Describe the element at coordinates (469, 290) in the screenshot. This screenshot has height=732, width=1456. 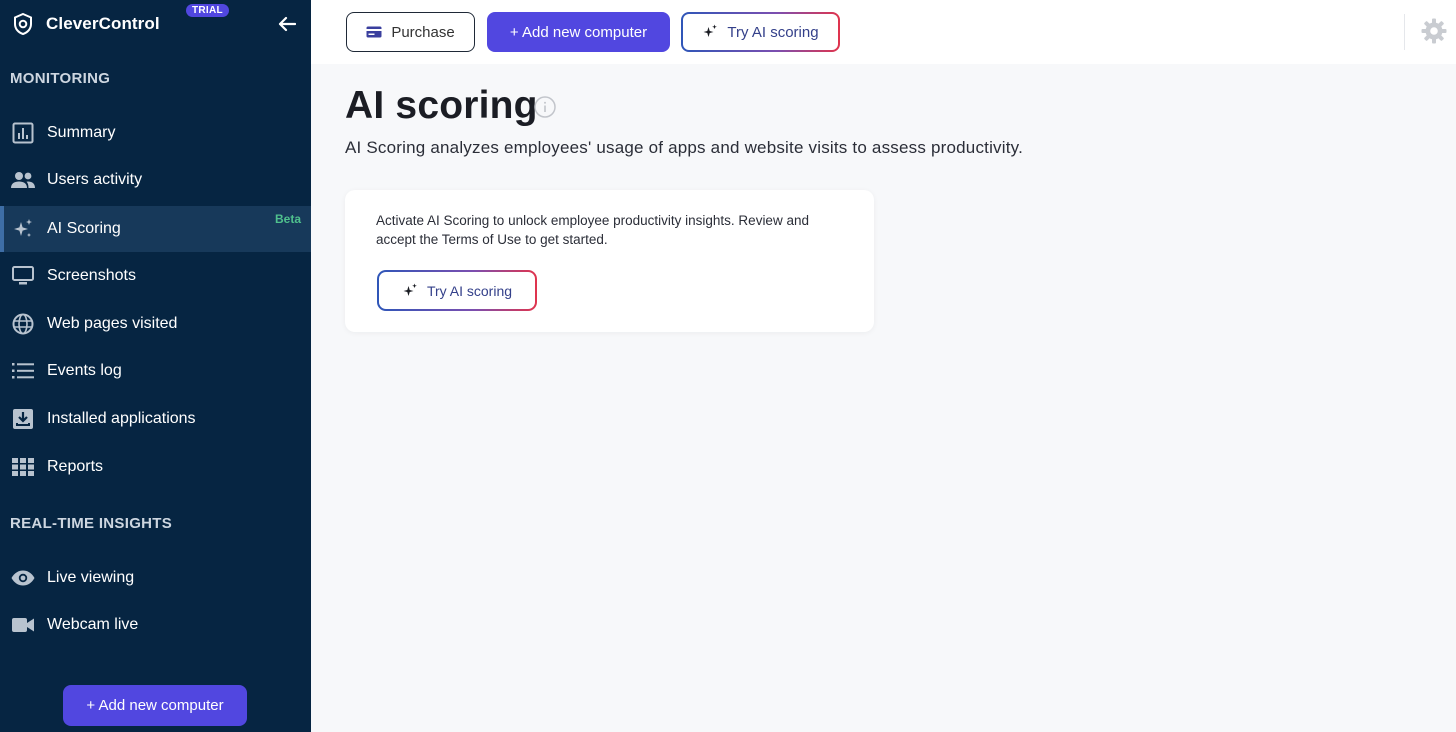
I see `card-button-label: Try AI scoring` at that location.